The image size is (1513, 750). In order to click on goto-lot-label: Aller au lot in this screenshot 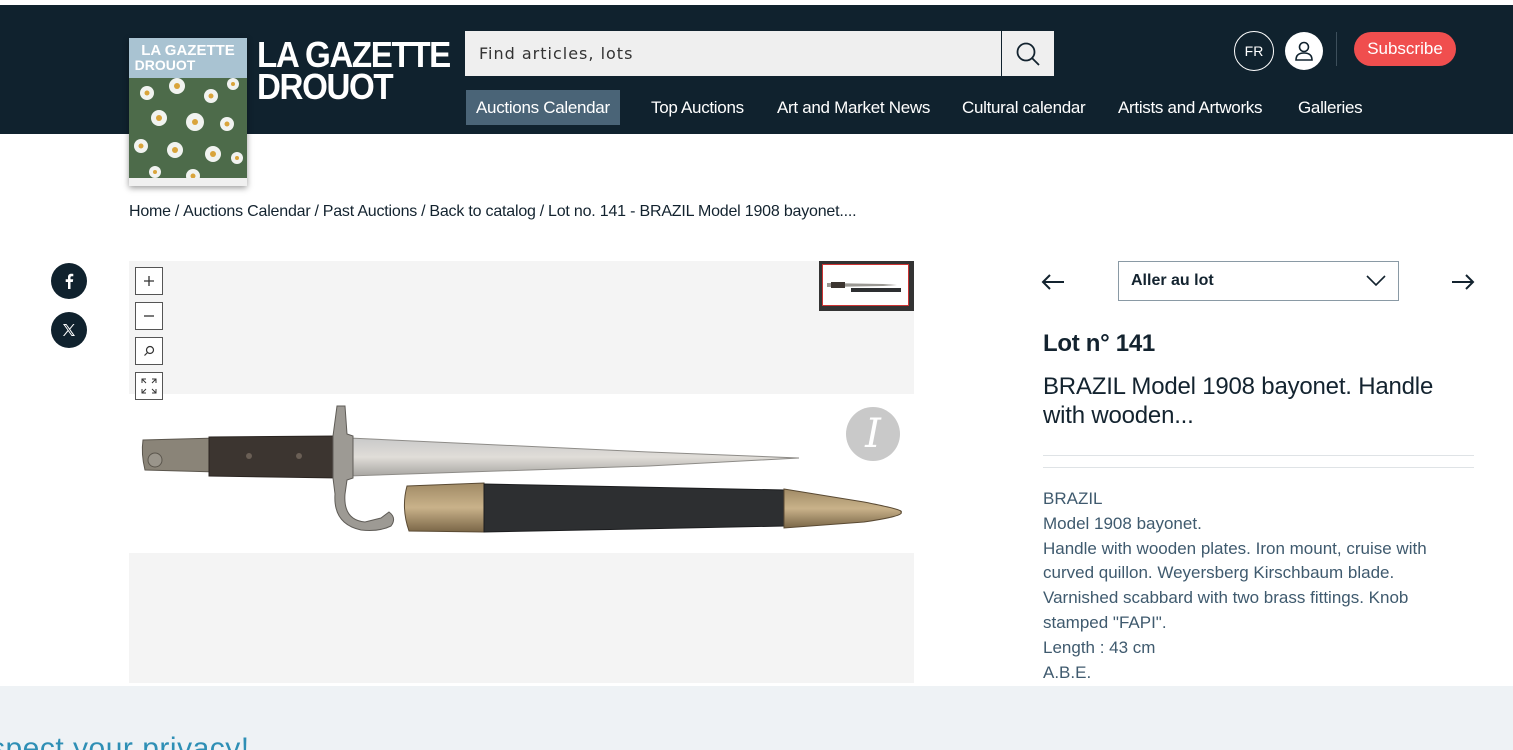, I will do `click(1172, 280)`.